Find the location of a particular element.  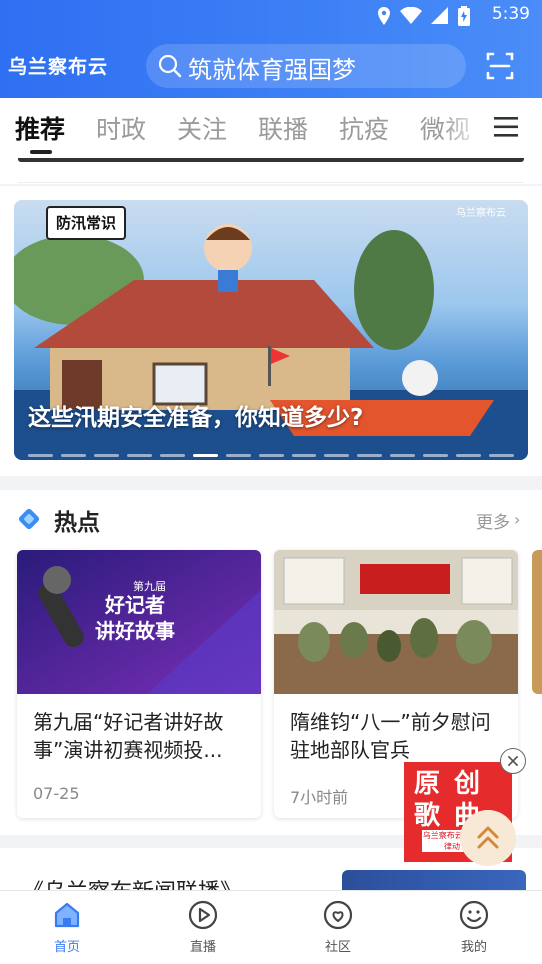

back-to-top-icon is located at coordinates (488, 838).